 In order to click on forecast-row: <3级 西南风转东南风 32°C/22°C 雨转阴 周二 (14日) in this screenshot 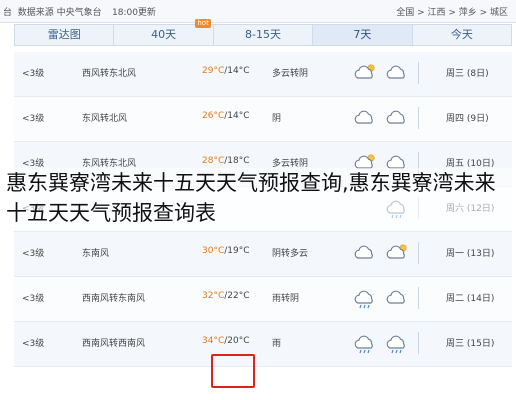, I will do `click(263, 299)`.